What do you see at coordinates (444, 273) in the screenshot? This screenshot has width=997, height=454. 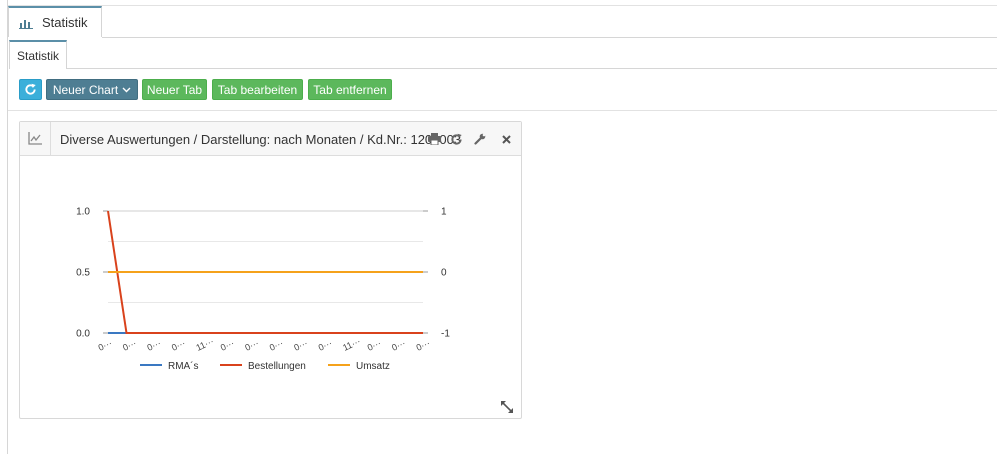 I see `right-axis-tick-label: 0` at bounding box center [444, 273].